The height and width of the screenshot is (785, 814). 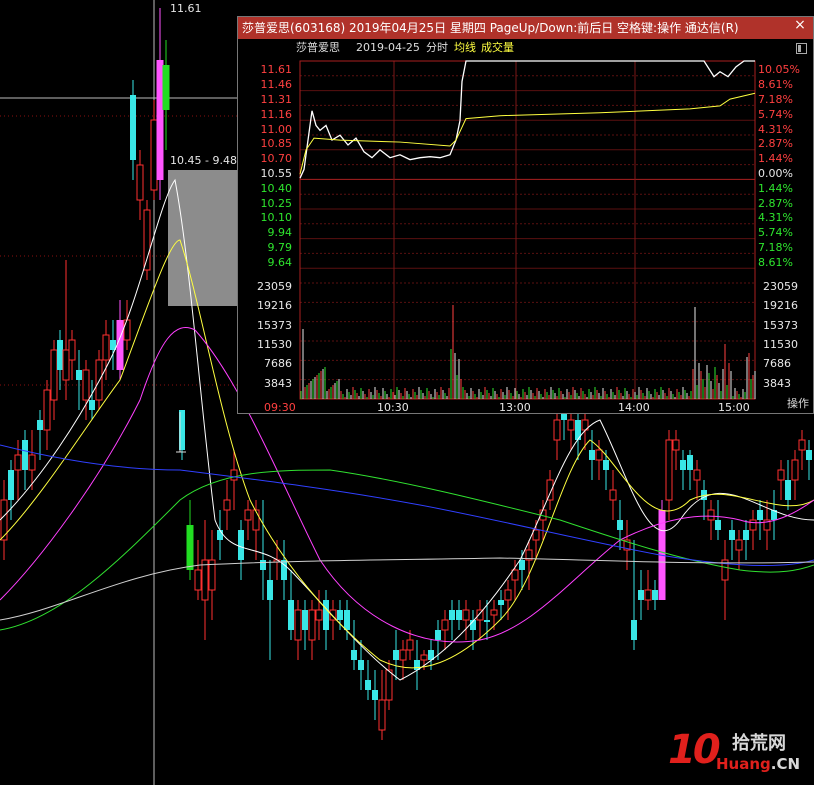 I want to click on volume-axis-label-right: 19216, so click(x=780, y=306).